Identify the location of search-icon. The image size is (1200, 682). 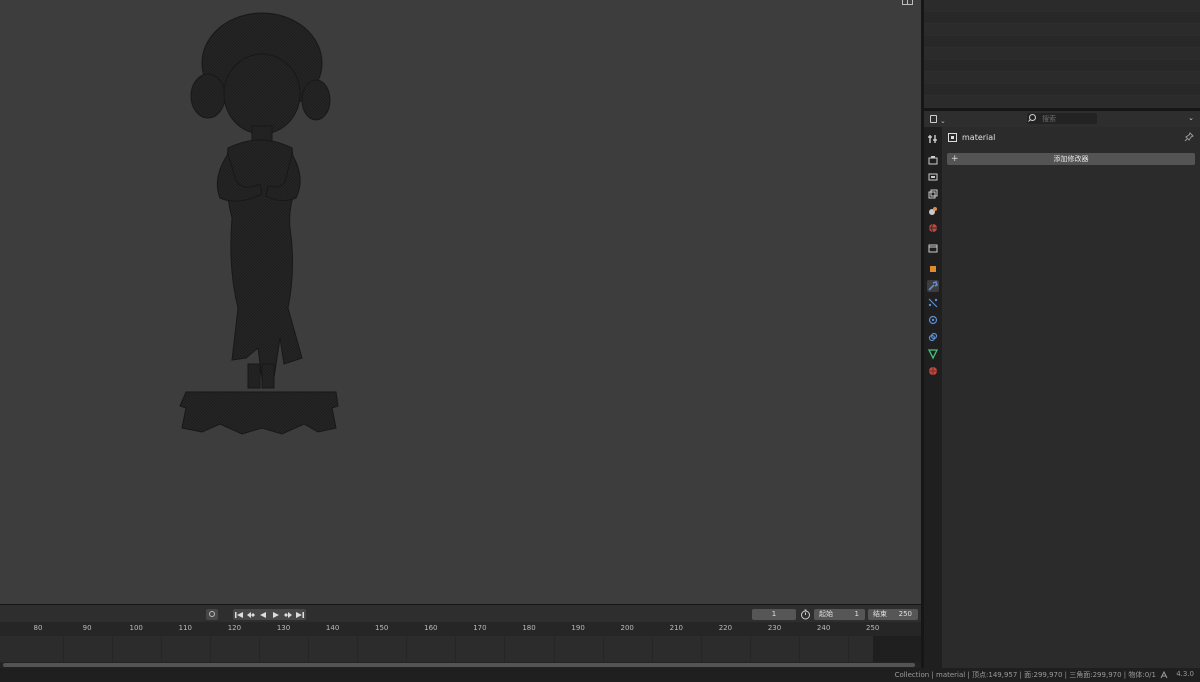
(1032, 117).